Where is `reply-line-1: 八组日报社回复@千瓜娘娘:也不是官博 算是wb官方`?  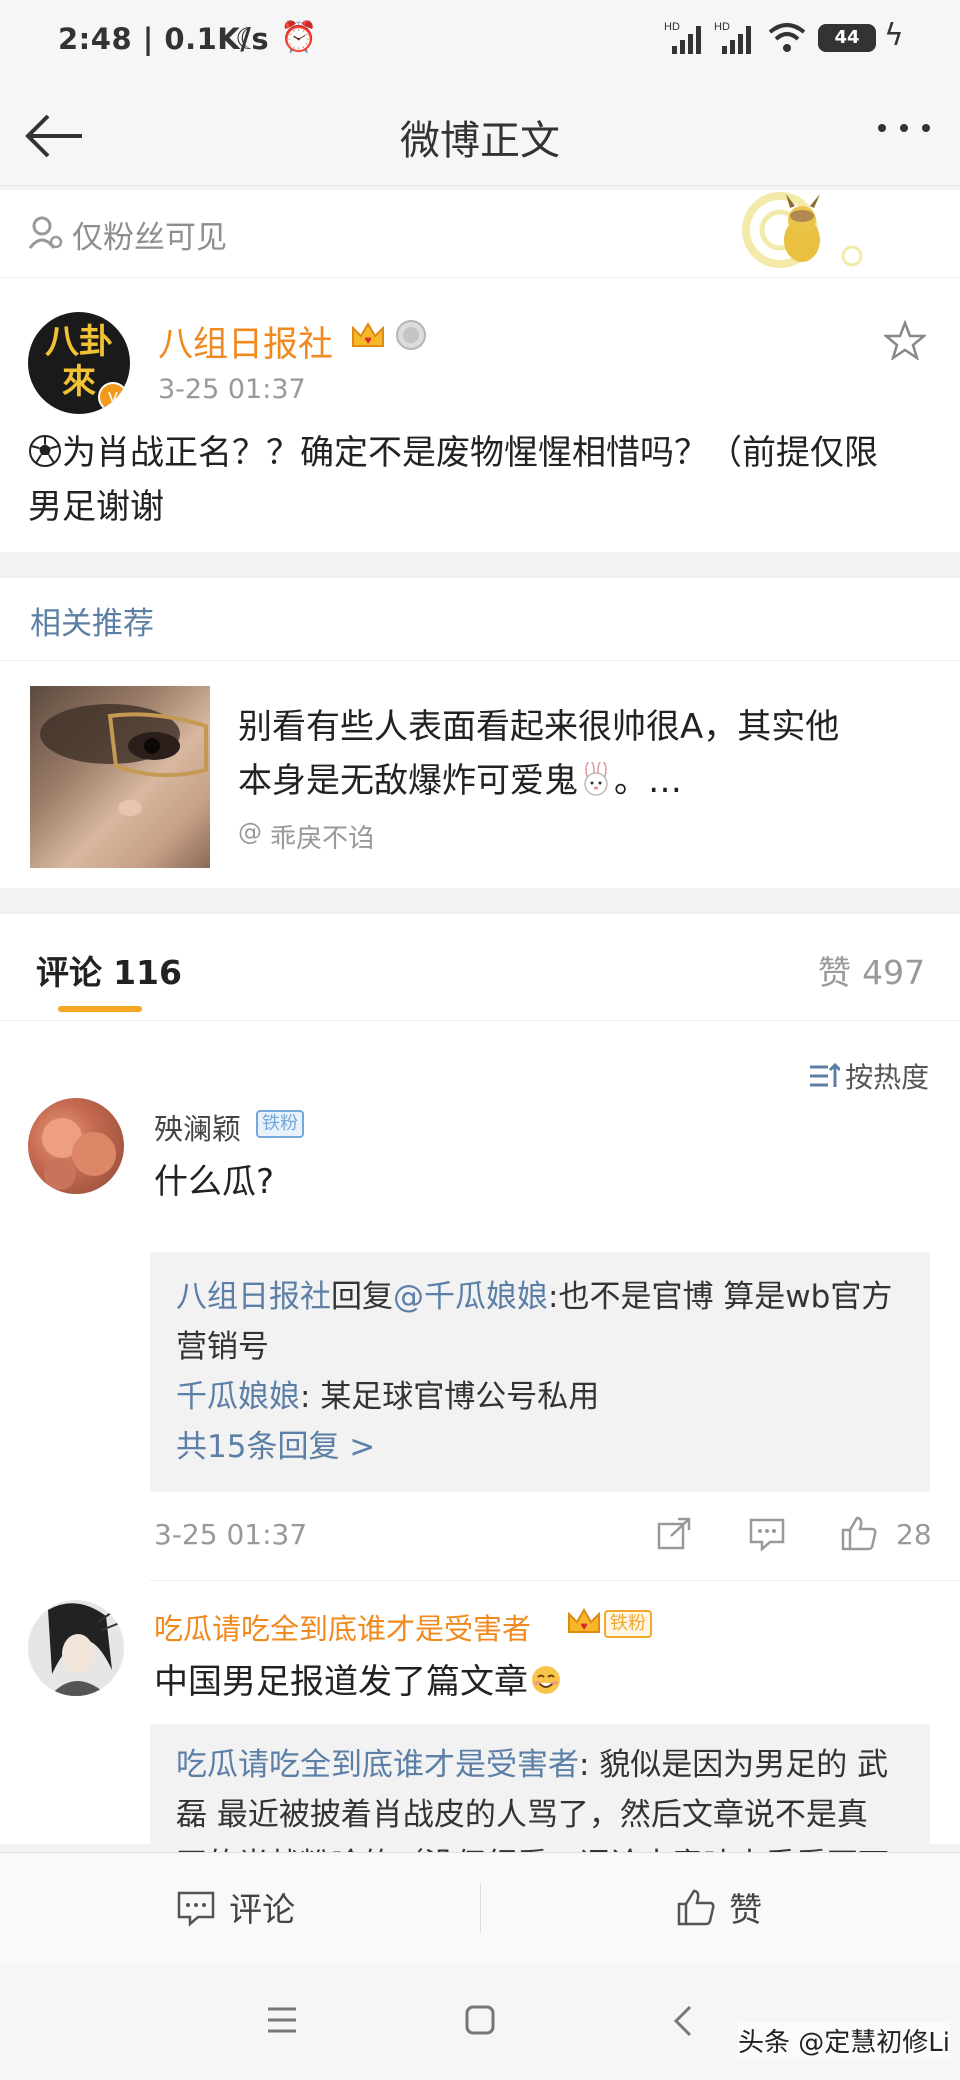 reply-line-1: 八组日报社回复@千瓜娘娘:也不是官博 算是wb官方 is located at coordinates (540, 1297).